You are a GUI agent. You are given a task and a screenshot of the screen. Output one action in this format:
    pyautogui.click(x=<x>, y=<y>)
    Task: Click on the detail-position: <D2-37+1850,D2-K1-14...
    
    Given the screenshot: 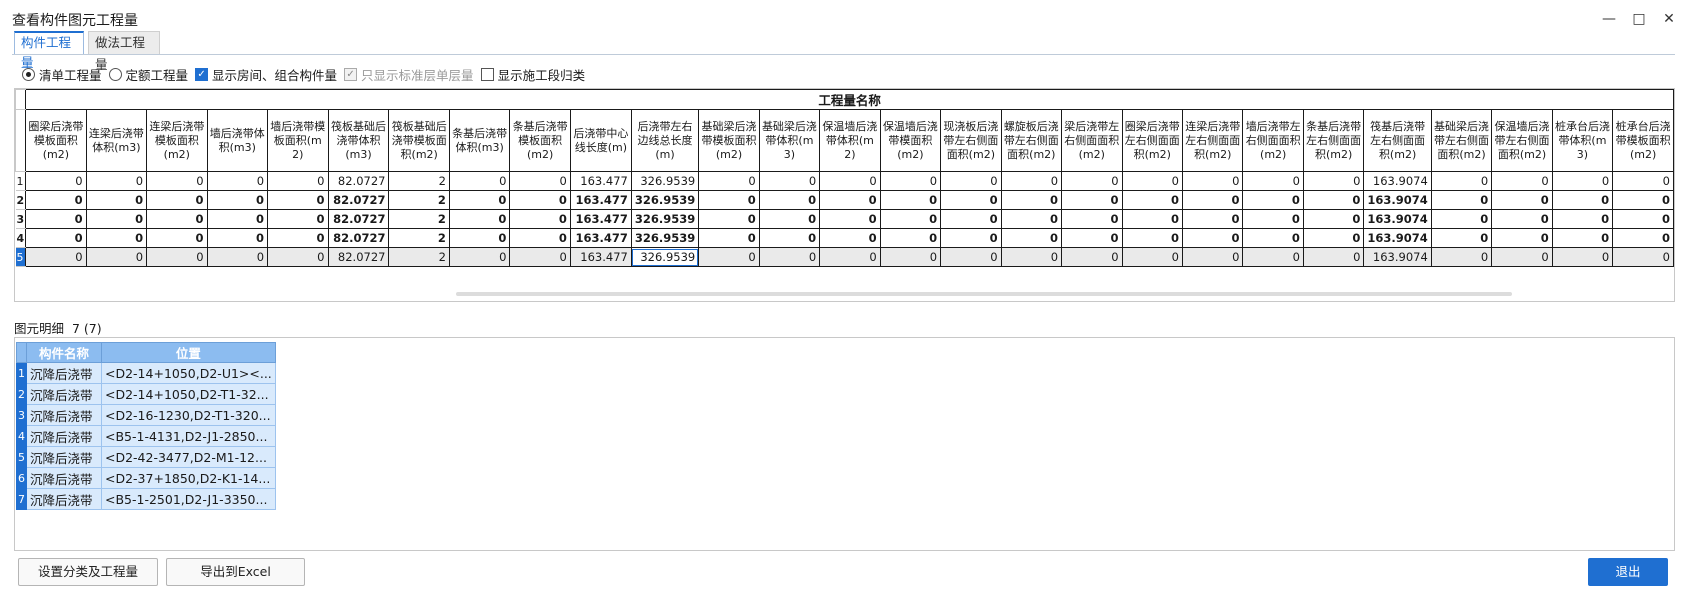 What is the action you would take?
    pyautogui.click(x=188, y=478)
    